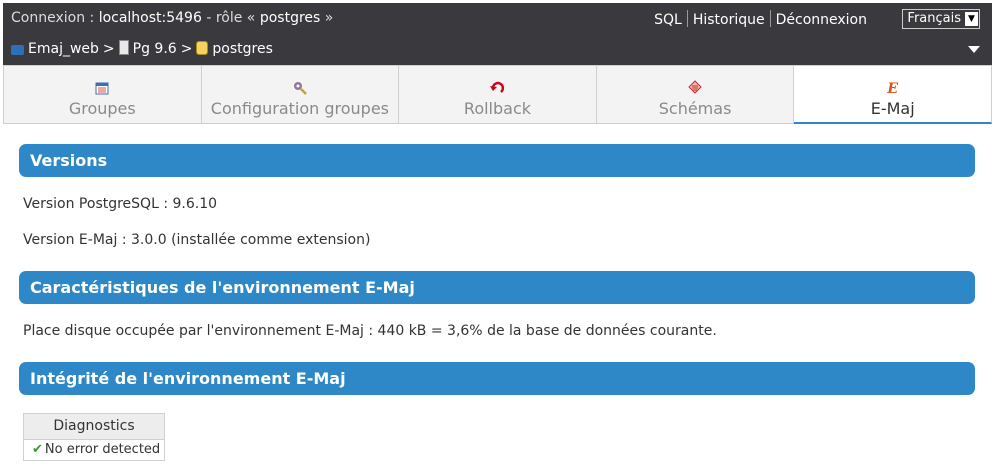 The height and width of the screenshot is (471, 995). Describe the element at coordinates (120, 204) in the screenshot. I see `pg-version-text: Version PostgreSQL : 9.6.10` at that location.